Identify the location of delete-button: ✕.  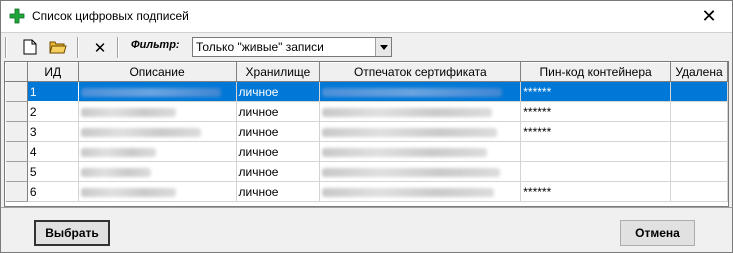
(100, 48).